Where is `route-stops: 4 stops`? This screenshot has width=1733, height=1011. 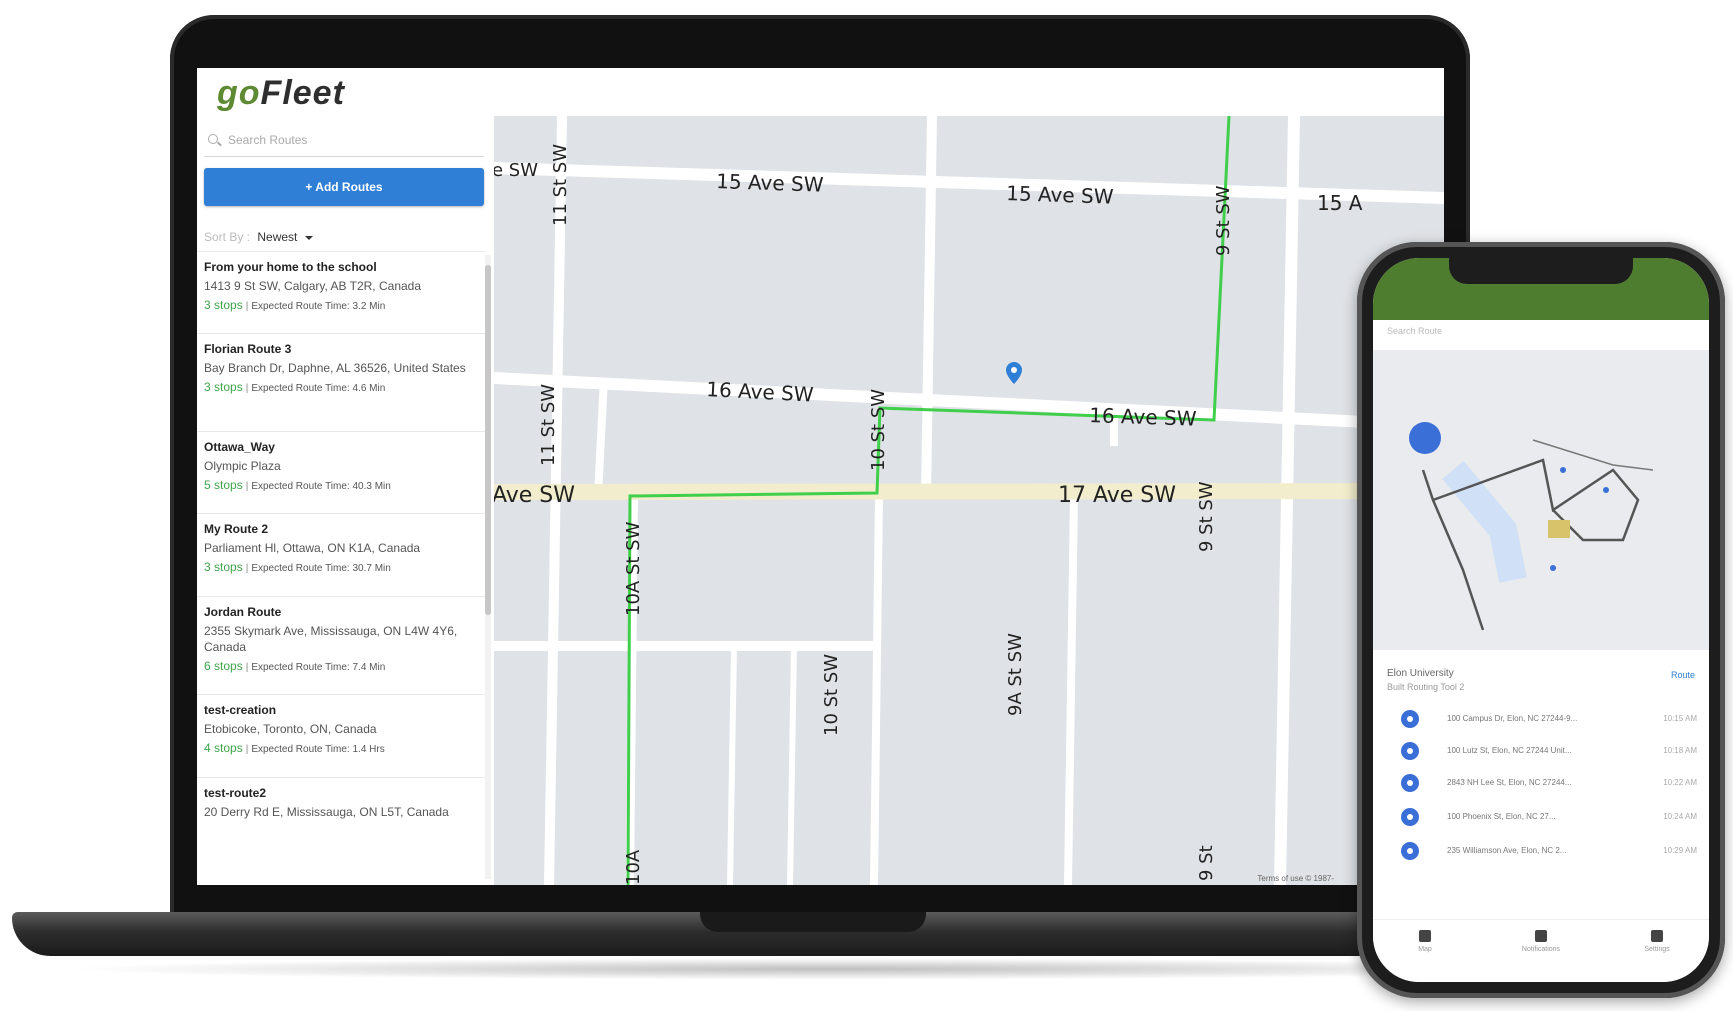
route-stops: 4 stops is located at coordinates (223, 748).